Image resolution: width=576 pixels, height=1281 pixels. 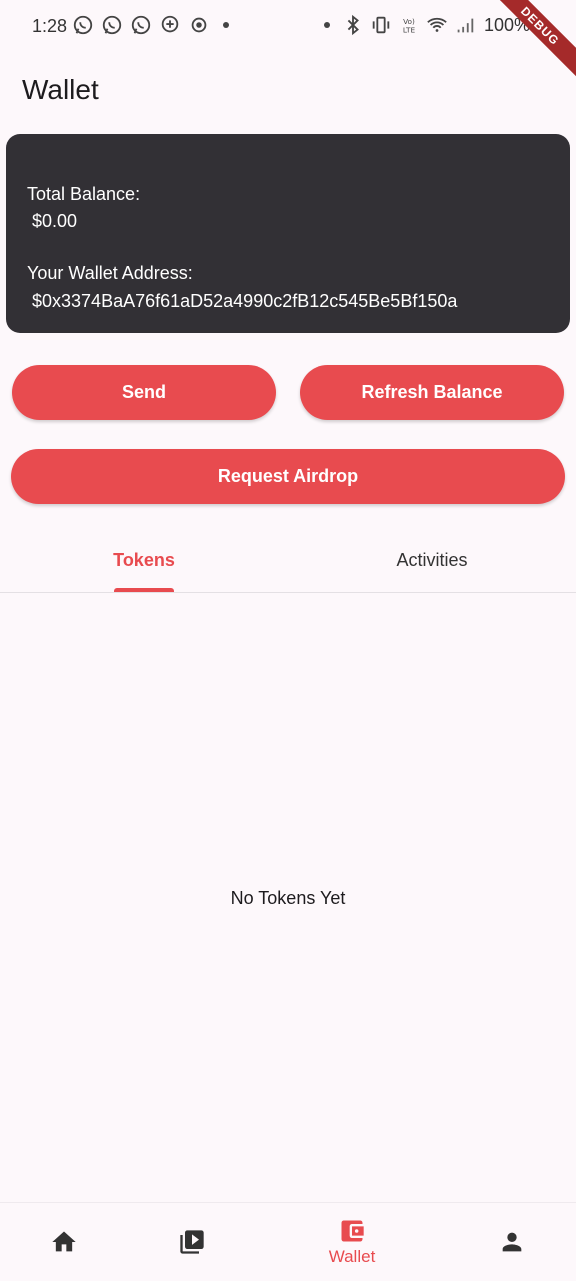 What do you see at coordinates (144, 392) in the screenshot?
I see `send-button: Send` at bounding box center [144, 392].